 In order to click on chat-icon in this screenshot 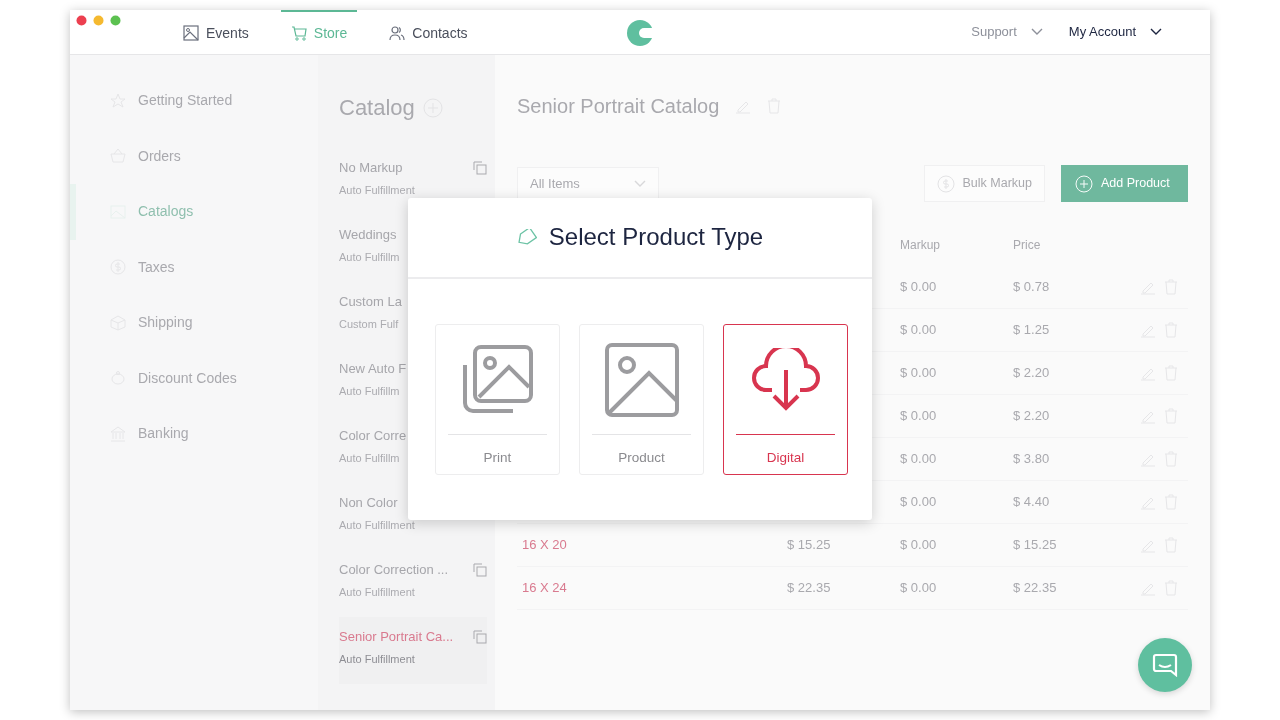, I will do `click(1165, 665)`.